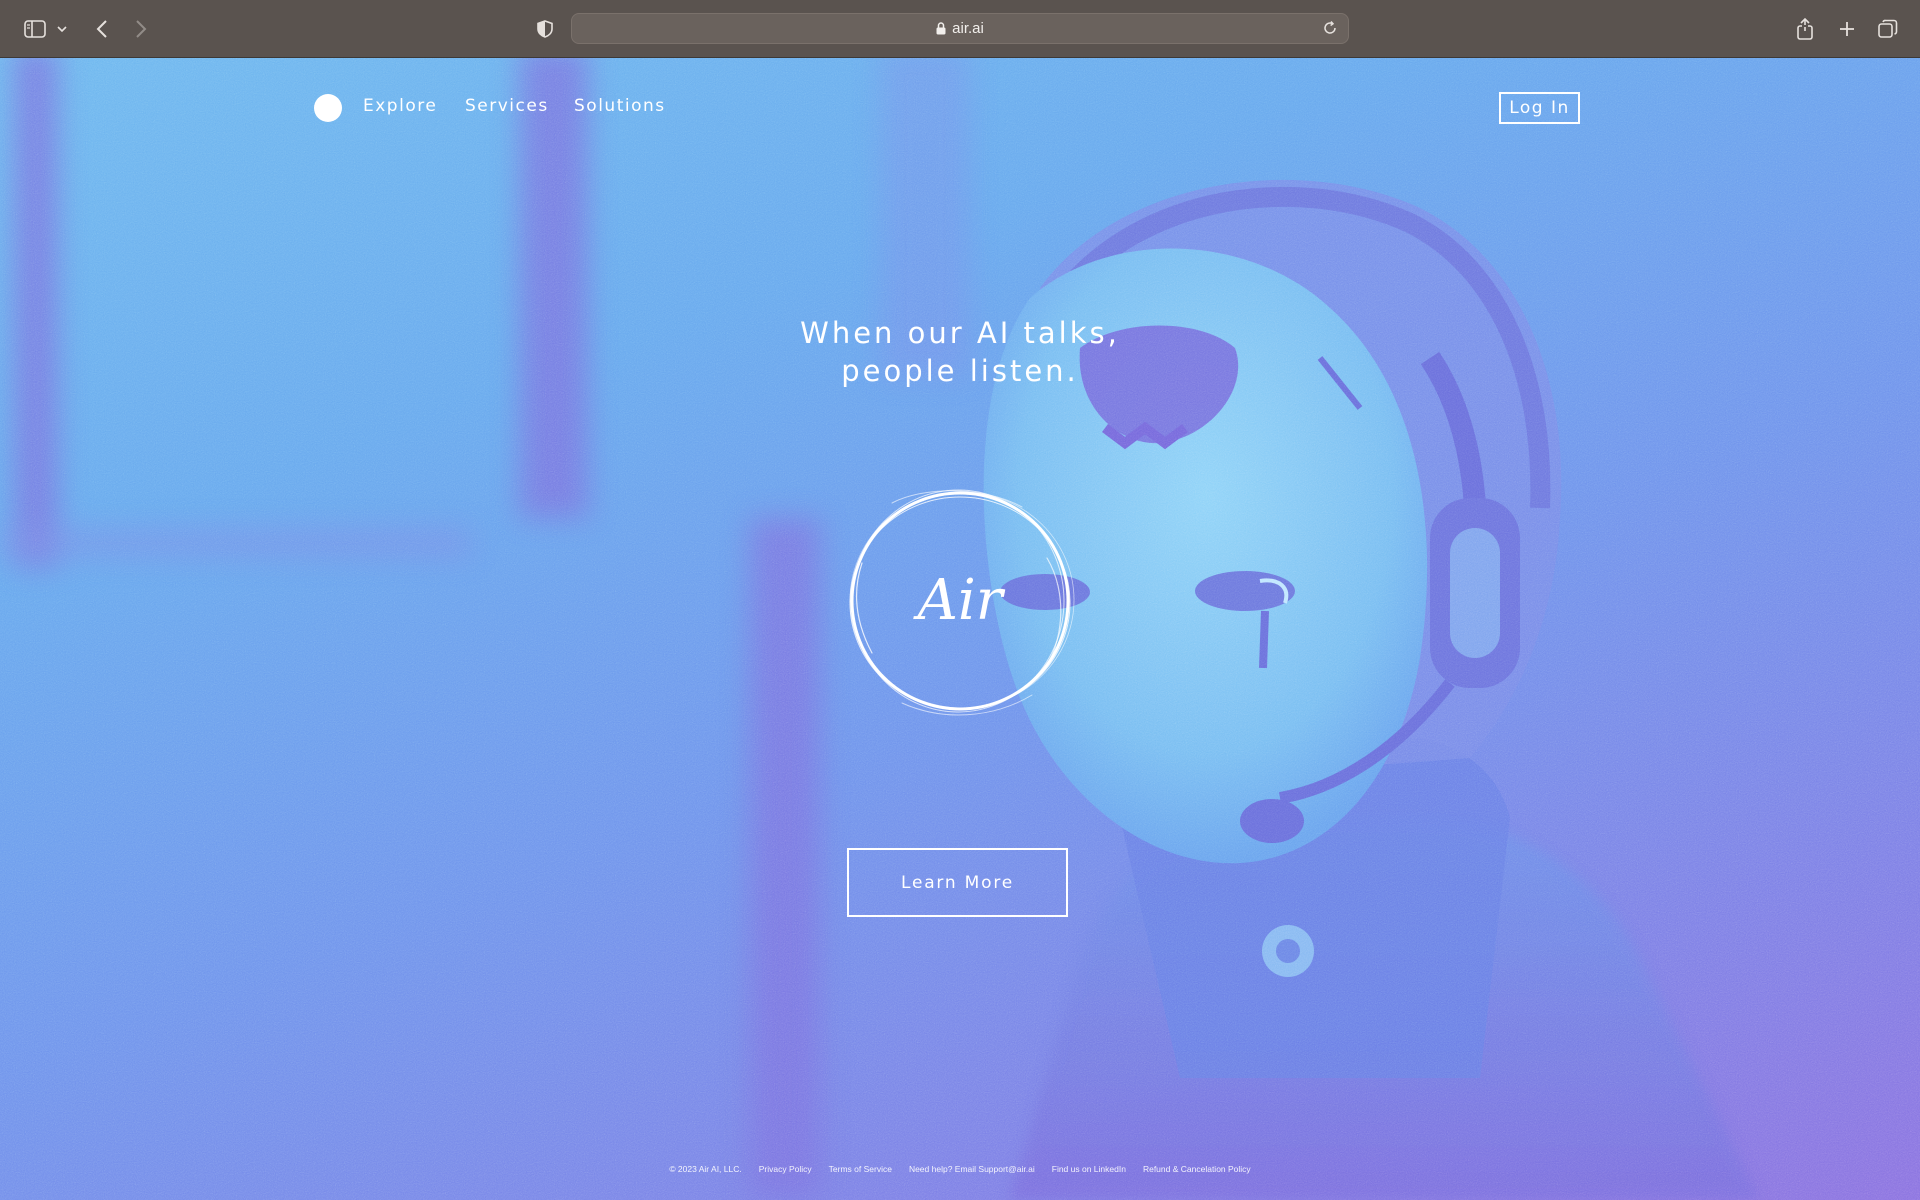 This screenshot has height=1200, width=1920. I want to click on air-logo-text: Air, so click(958, 600).